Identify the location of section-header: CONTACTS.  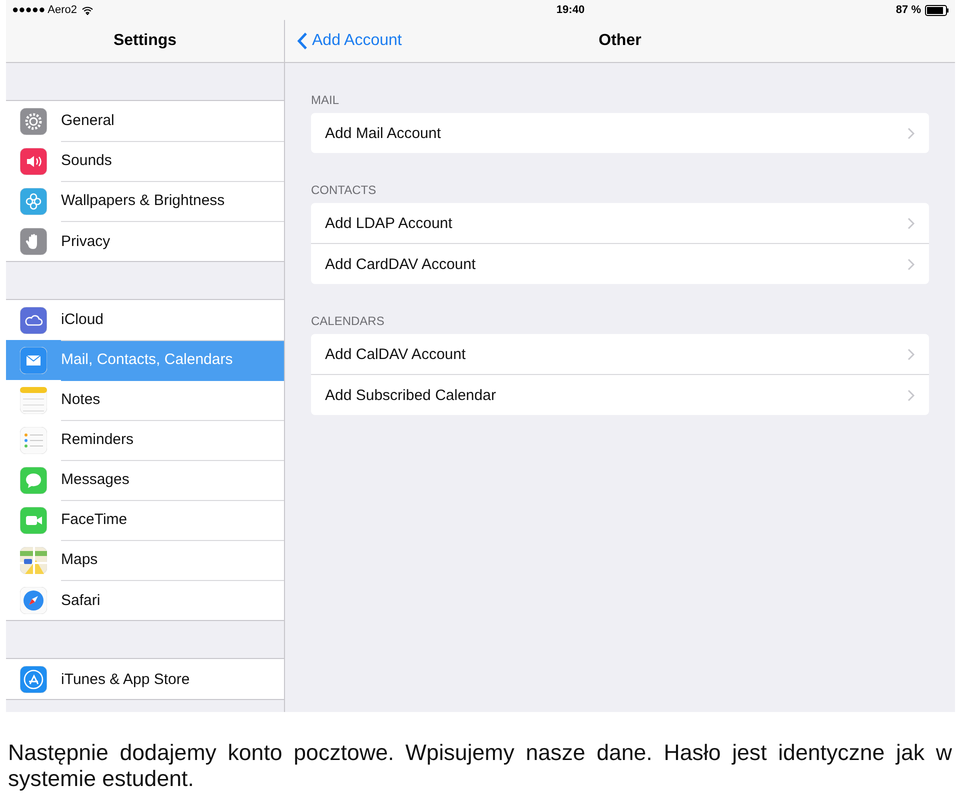
(344, 190).